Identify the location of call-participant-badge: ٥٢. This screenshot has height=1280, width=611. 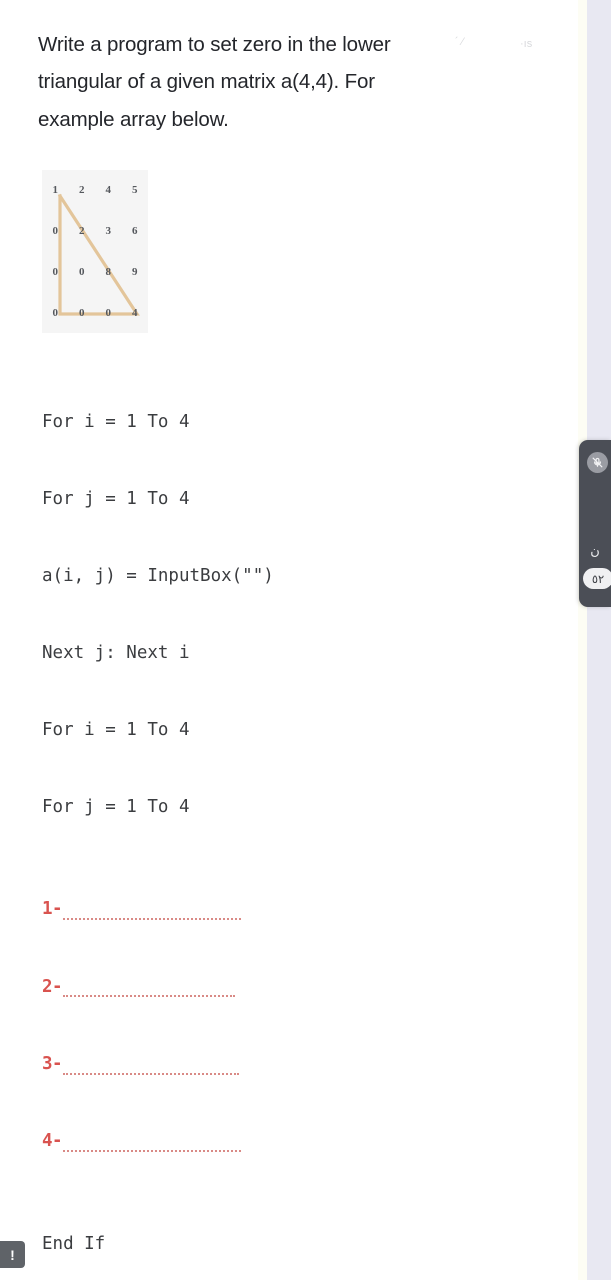
(597, 578).